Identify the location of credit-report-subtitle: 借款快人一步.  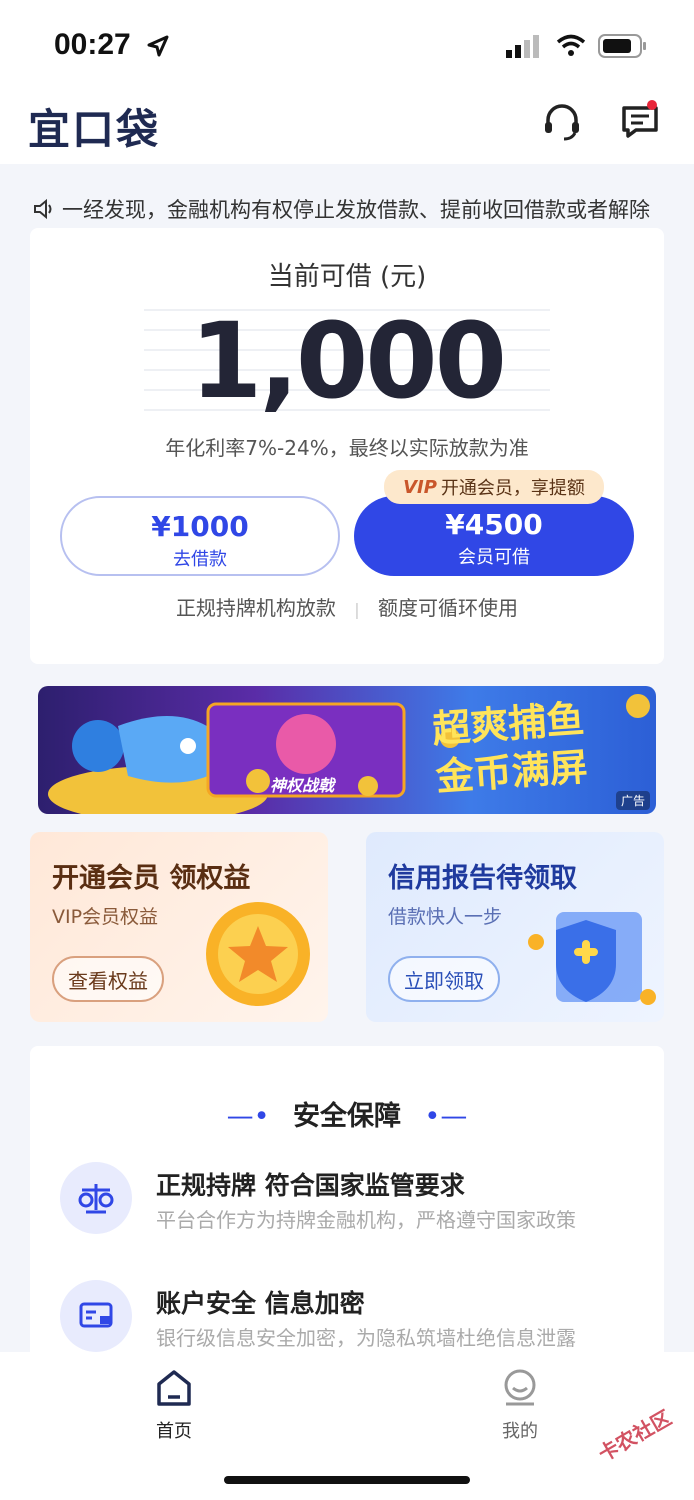
(445, 917).